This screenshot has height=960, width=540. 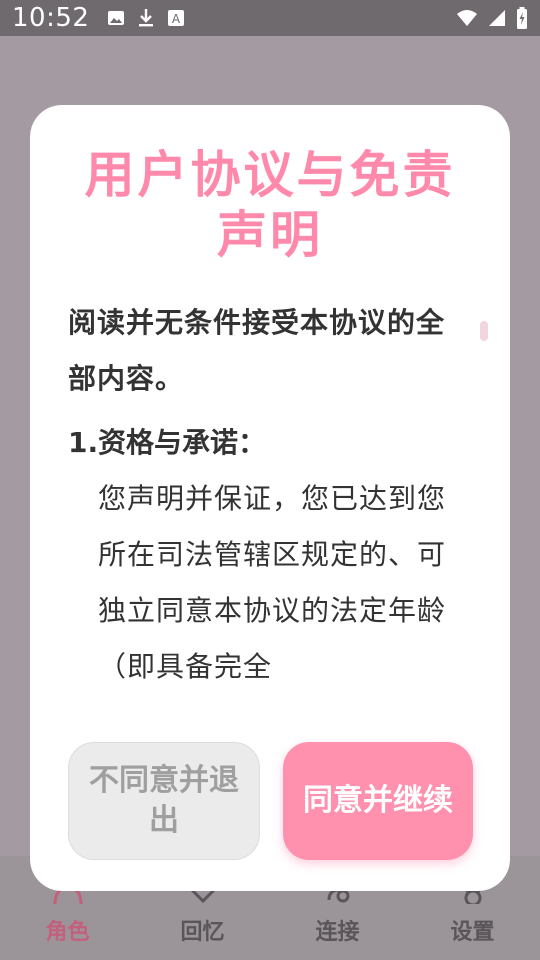 I want to click on svg-text: A, so click(x=176, y=19).